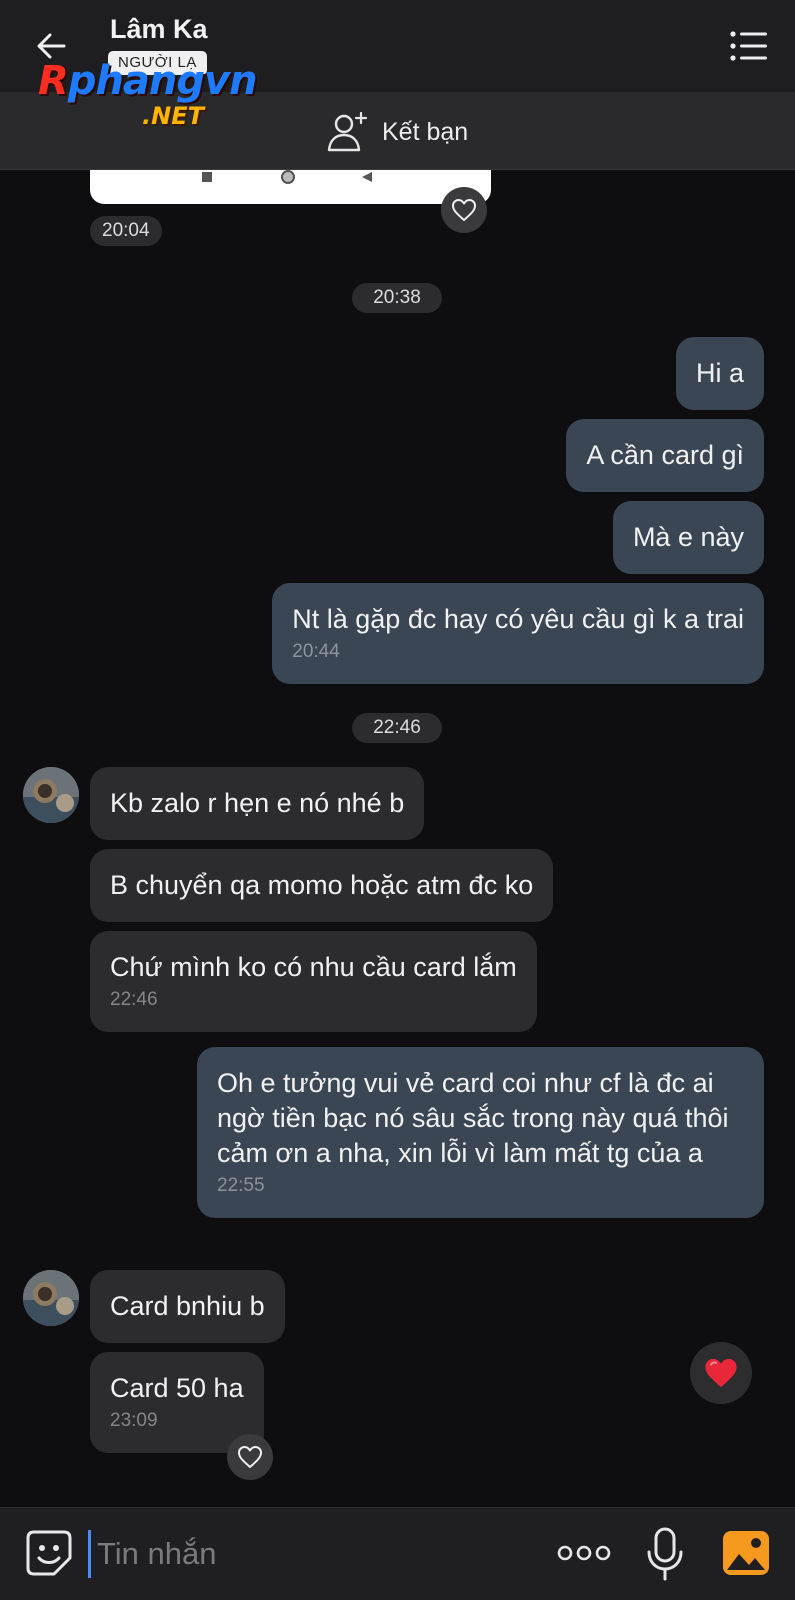  I want to click on message-text: B chuyển qa momo hoặc atm đc ko, so click(322, 885).